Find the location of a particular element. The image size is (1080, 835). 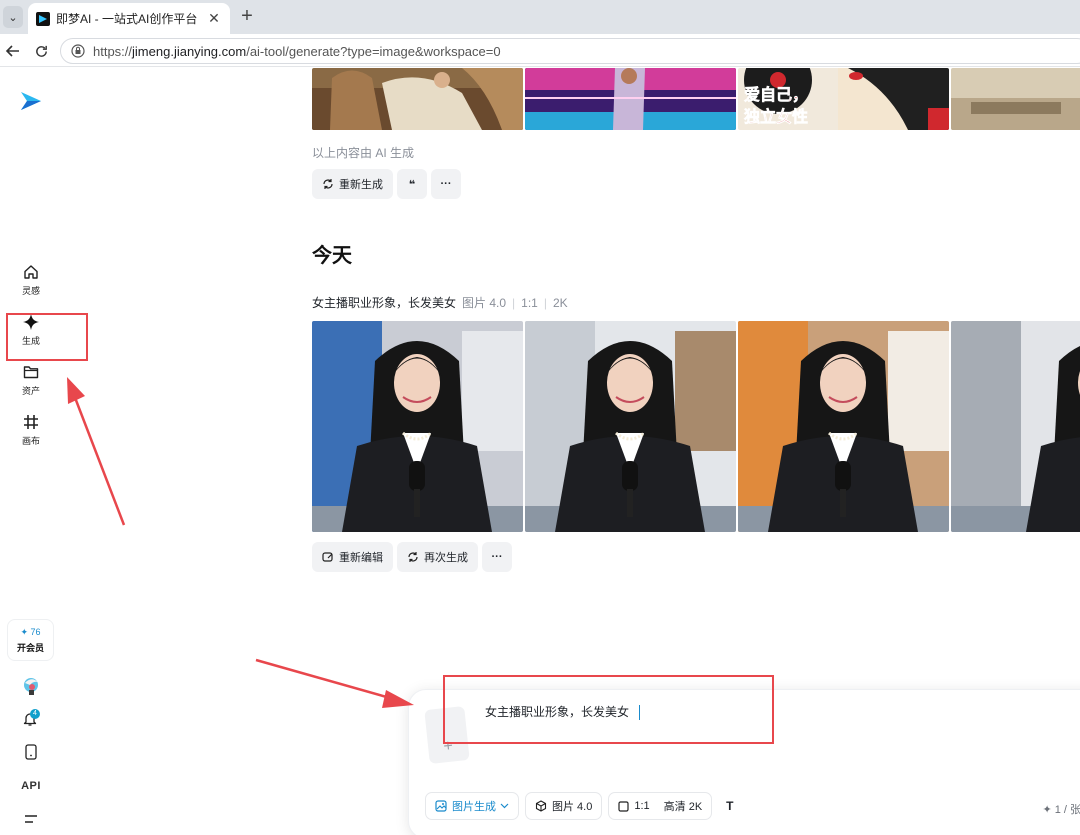

ratio-tag: 1:1 is located at coordinates (529, 302).